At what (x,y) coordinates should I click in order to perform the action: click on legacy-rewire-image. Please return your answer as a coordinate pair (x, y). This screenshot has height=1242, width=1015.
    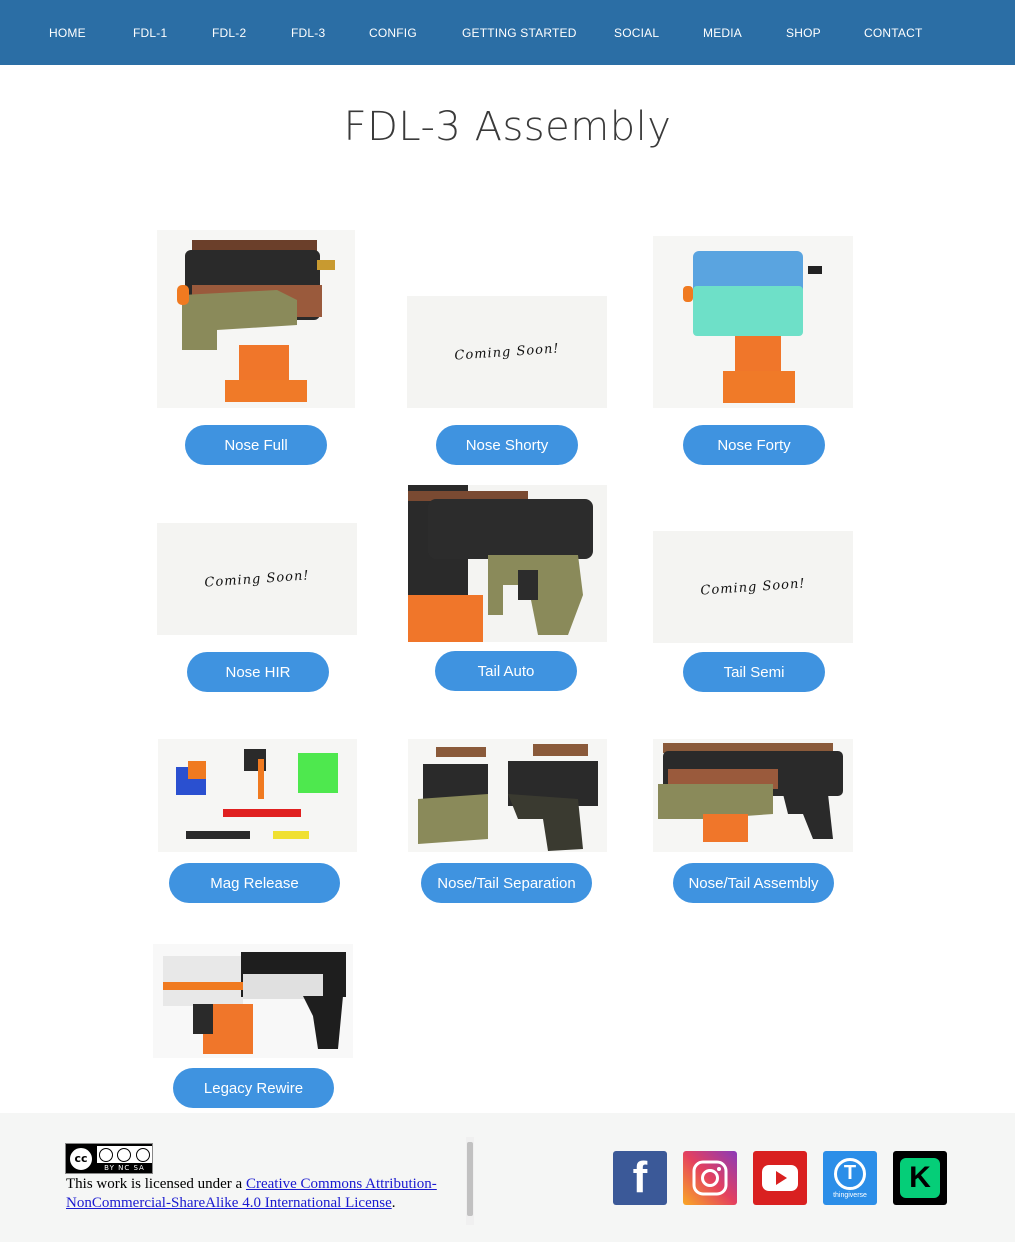
    Looking at the image, I should click on (253, 1001).